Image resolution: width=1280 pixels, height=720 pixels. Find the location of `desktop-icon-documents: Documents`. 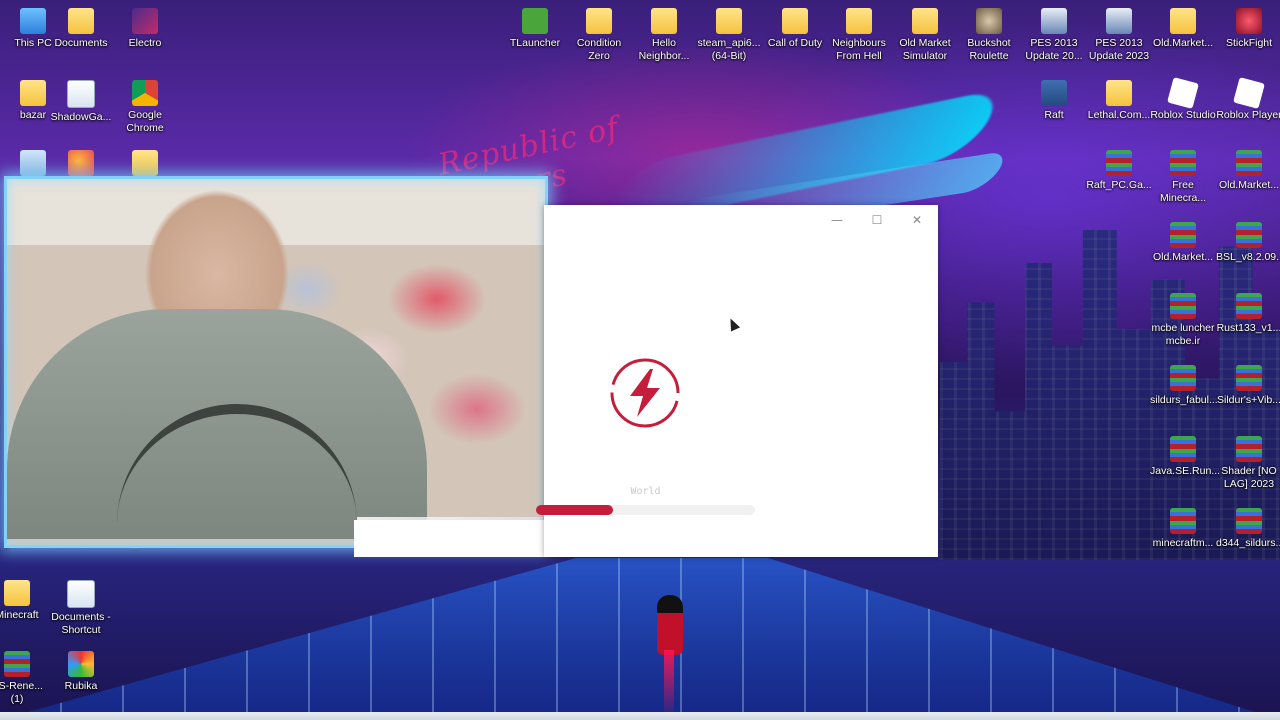

desktop-icon-documents: Documents is located at coordinates (81, 29).